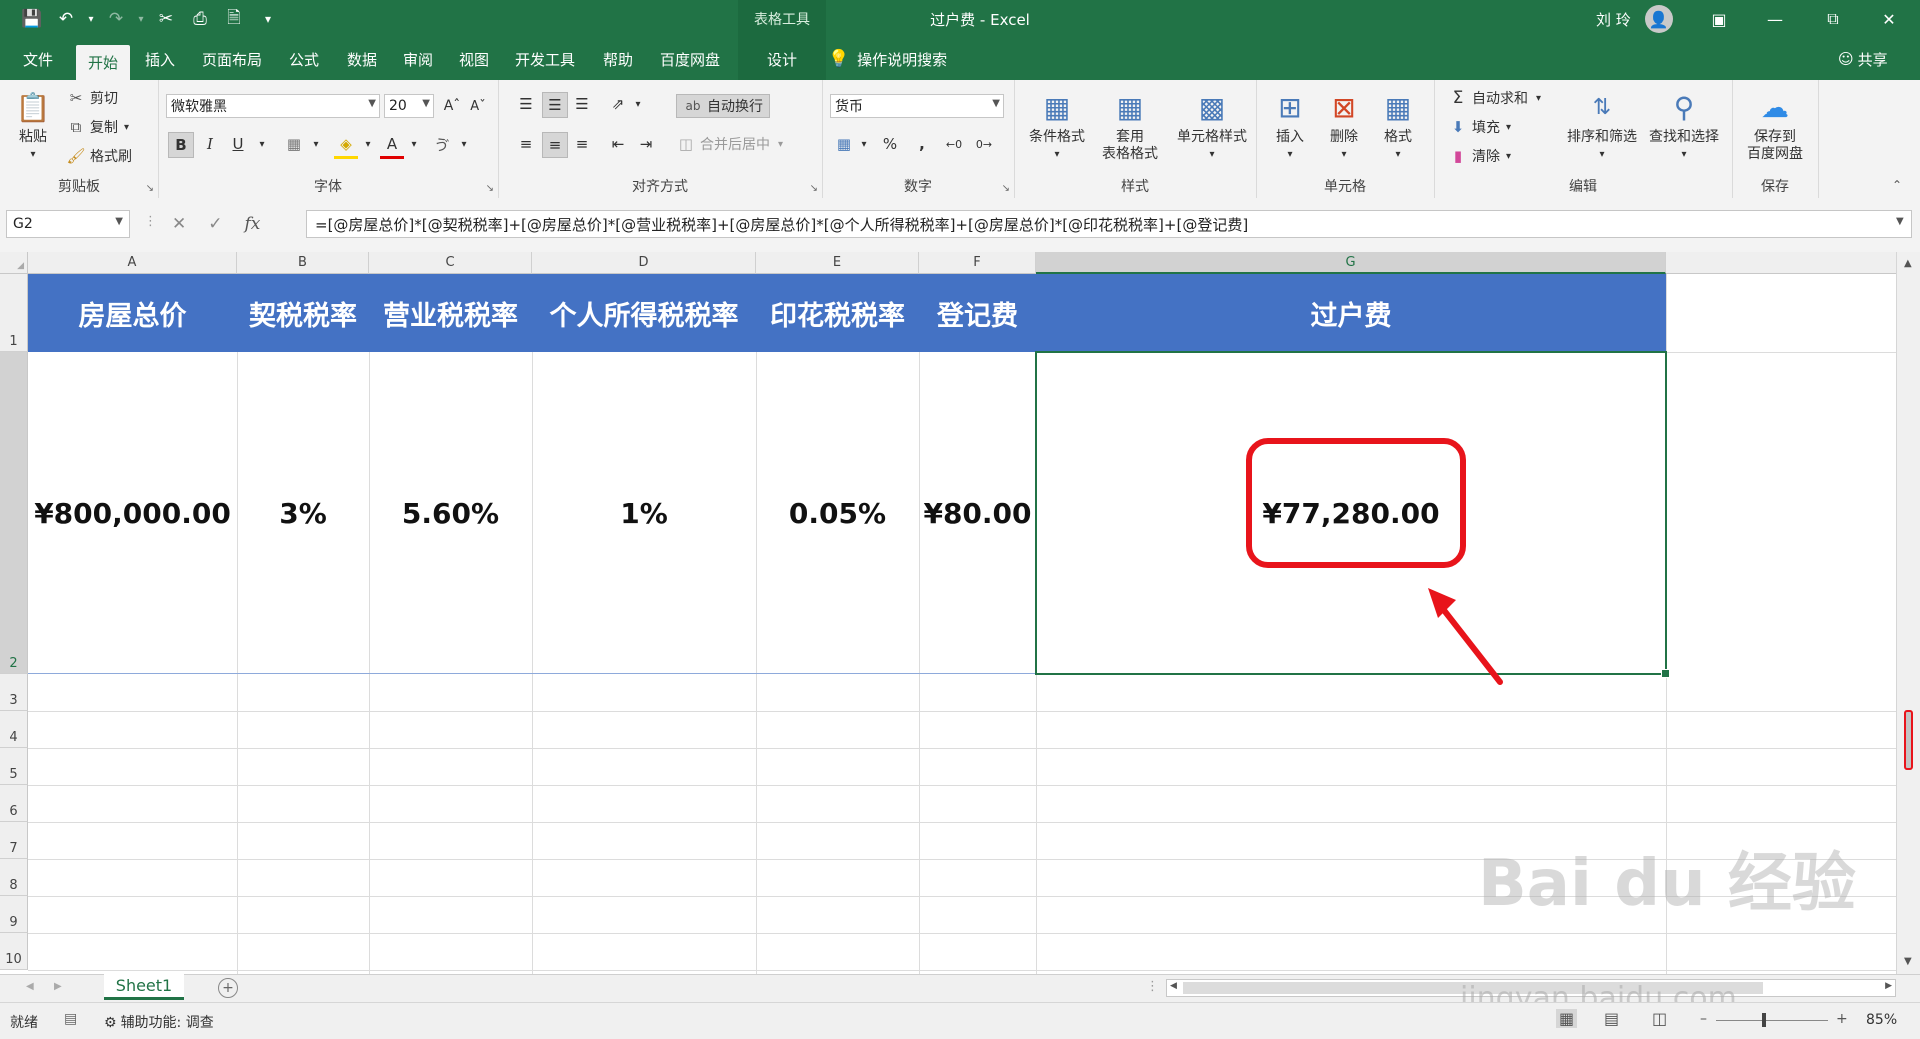 The image size is (1920, 1039). I want to click on zoom-slider-thumb, so click(1764, 1020).